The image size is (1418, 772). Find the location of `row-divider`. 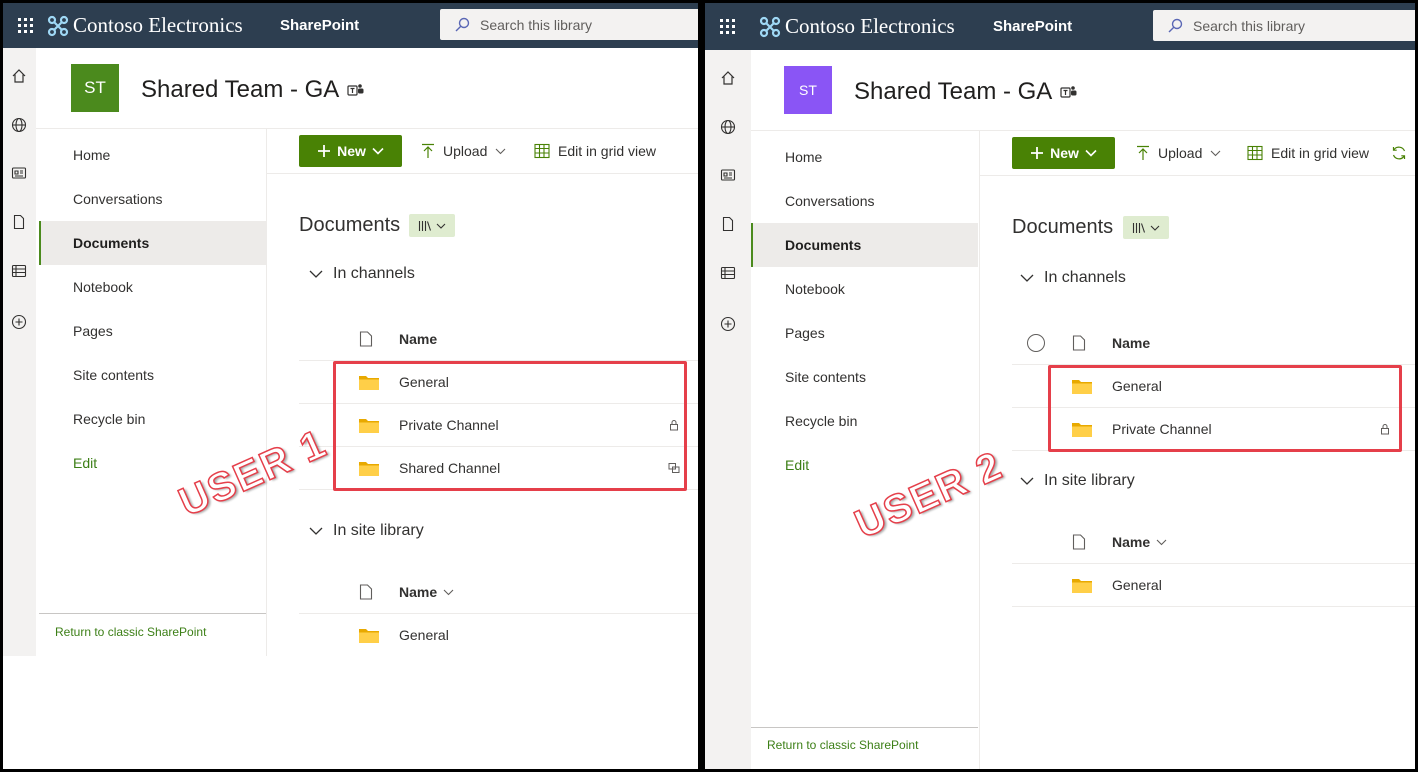

row-divider is located at coordinates (1213, 606).